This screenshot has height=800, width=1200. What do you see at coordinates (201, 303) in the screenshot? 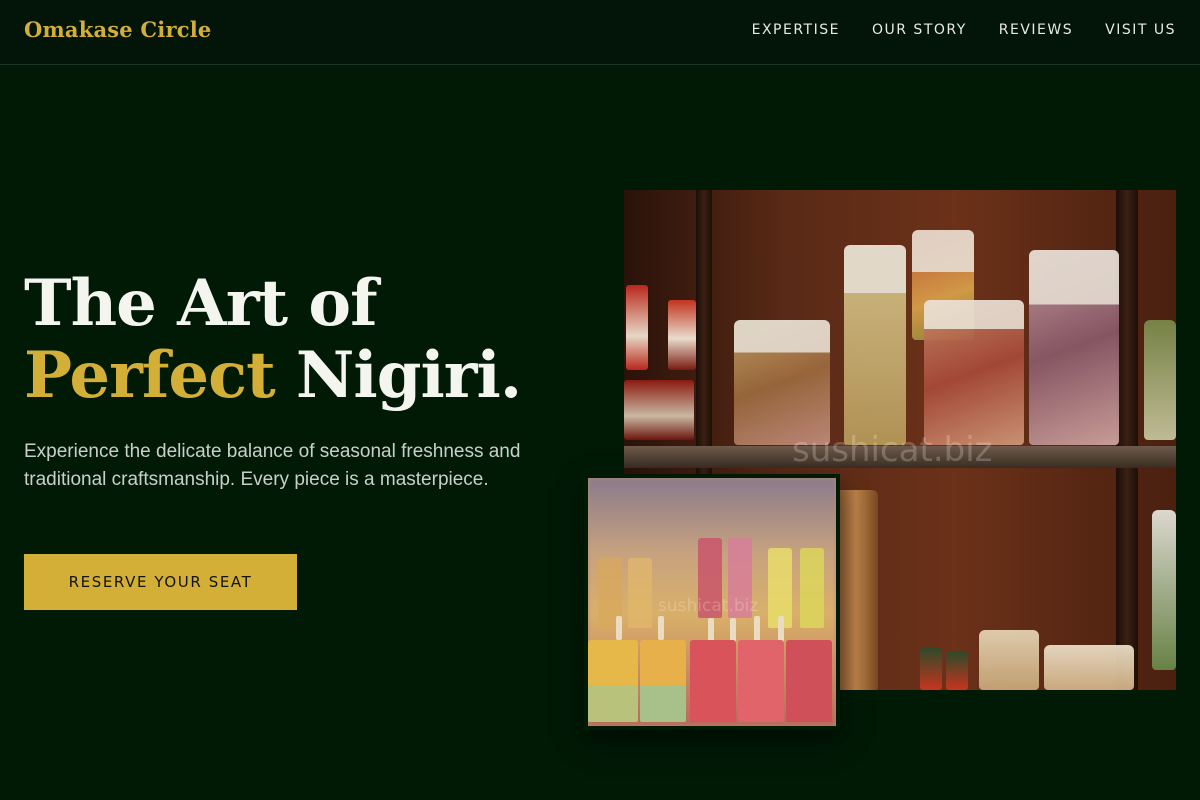
I see `hero-title-line1: The Art of` at bounding box center [201, 303].